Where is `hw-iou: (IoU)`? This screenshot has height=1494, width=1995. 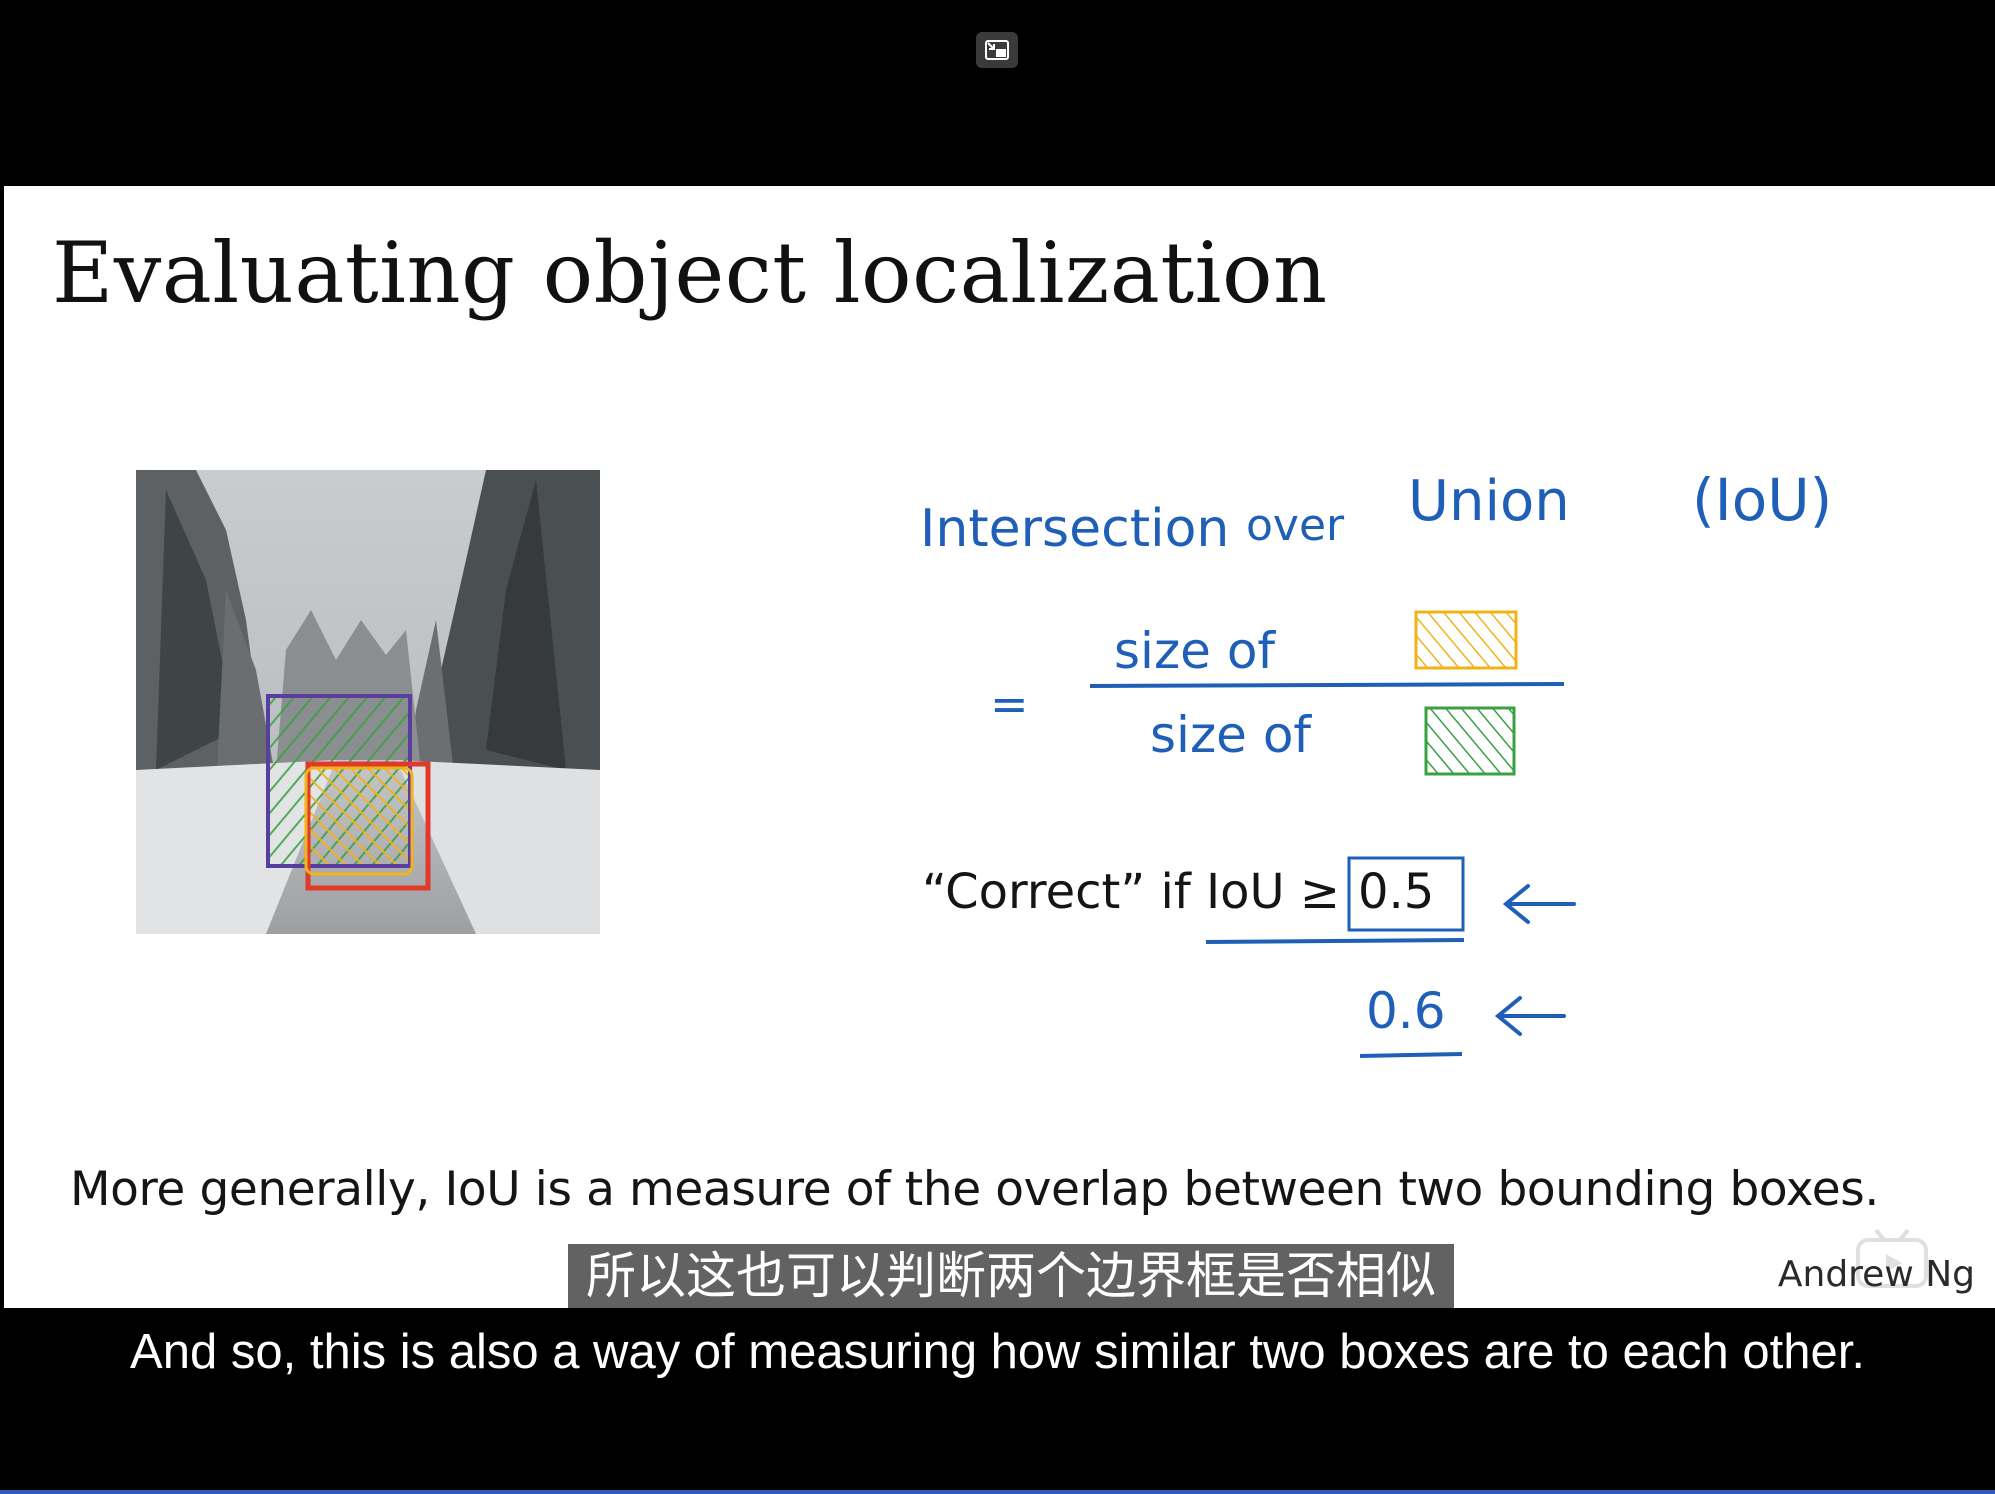 hw-iou: (IoU) is located at coordinates (1762, 500).